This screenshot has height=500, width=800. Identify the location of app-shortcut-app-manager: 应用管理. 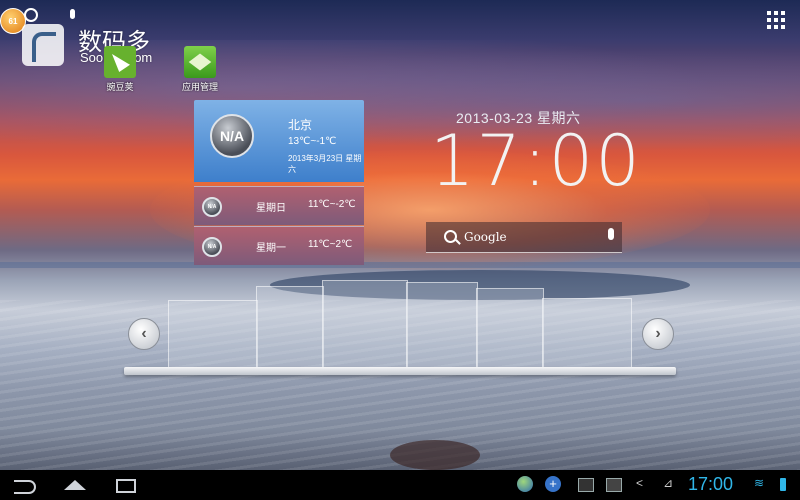
(200, 69).